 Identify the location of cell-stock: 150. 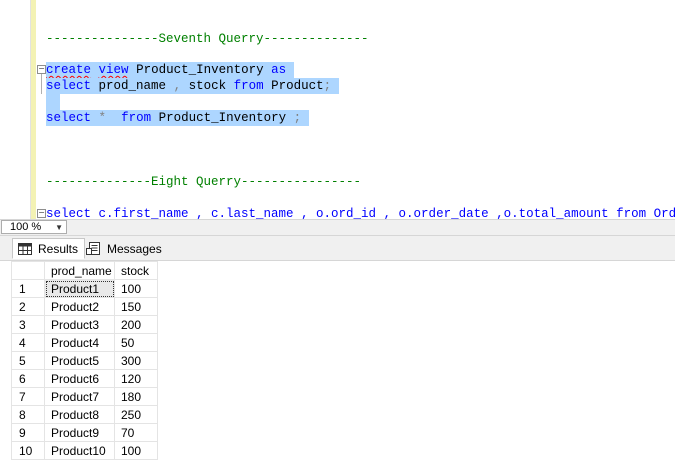
(136, 306).